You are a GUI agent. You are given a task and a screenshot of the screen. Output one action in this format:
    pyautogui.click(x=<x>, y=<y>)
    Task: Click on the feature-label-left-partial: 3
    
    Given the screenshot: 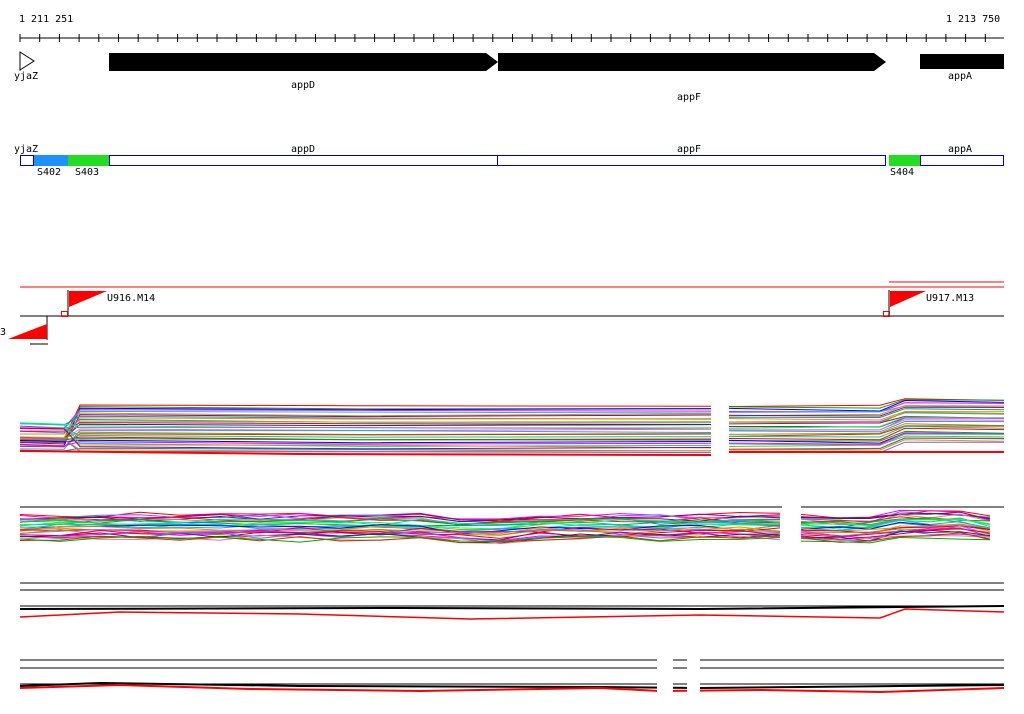 What is the action you would take?
    pyautogui.click(x=3, y=332)
    